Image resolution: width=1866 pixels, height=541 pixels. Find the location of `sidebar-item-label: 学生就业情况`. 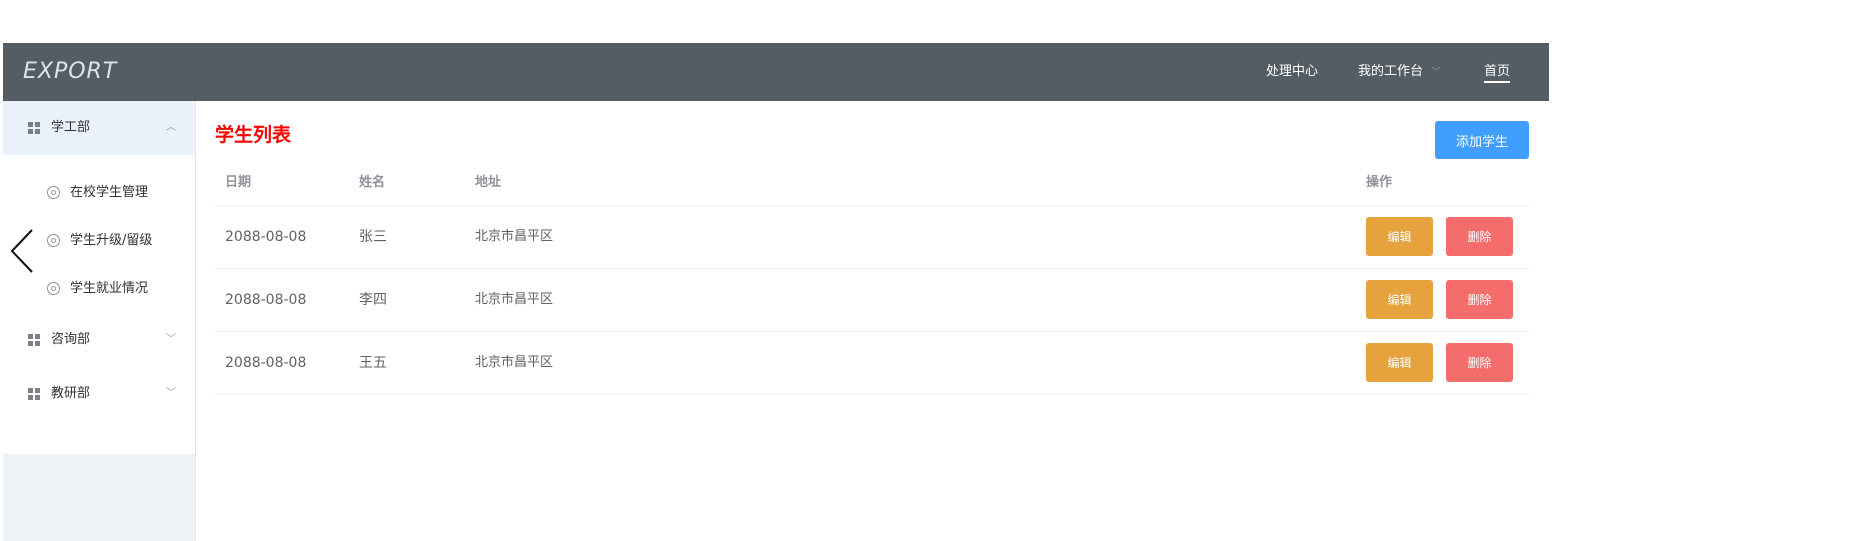

sidebar-item-label: 学生就业情况 is located at coordinates (109, 288).